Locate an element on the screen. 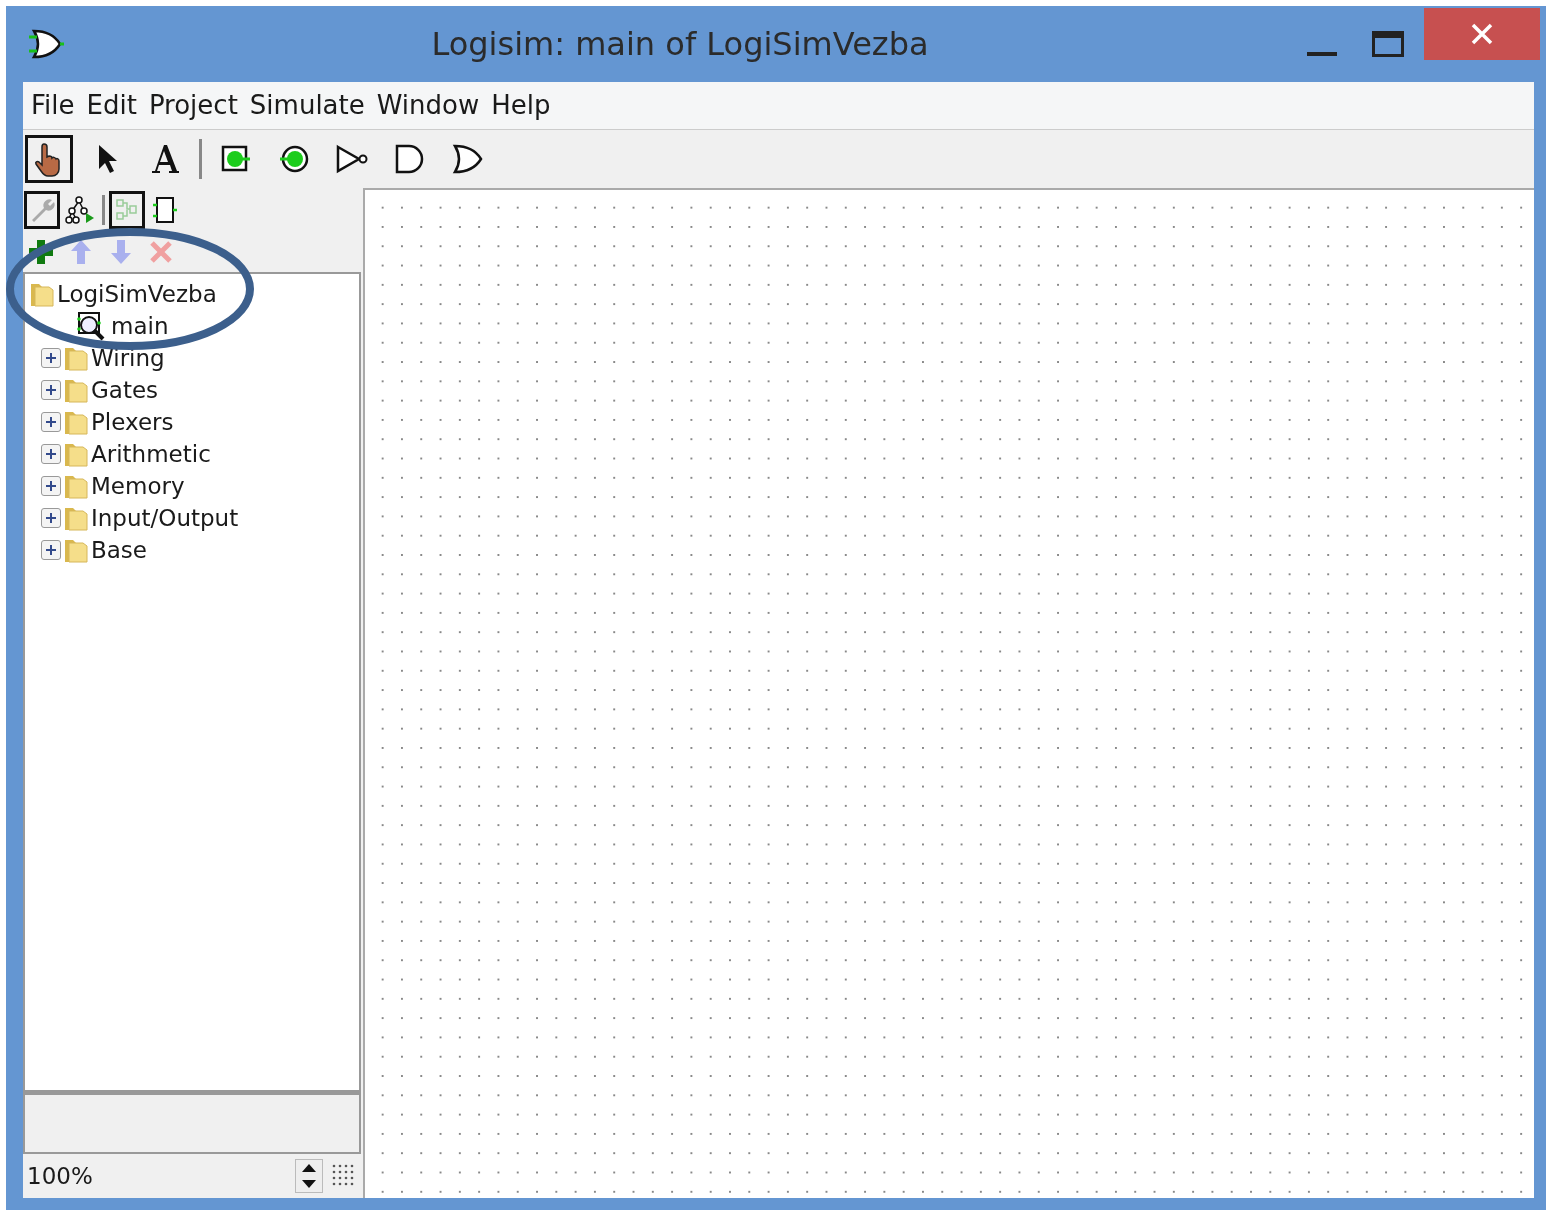 This screenshot has height=1214, width=1550. down-triangle-icon is located at coordinates (309, 1184).